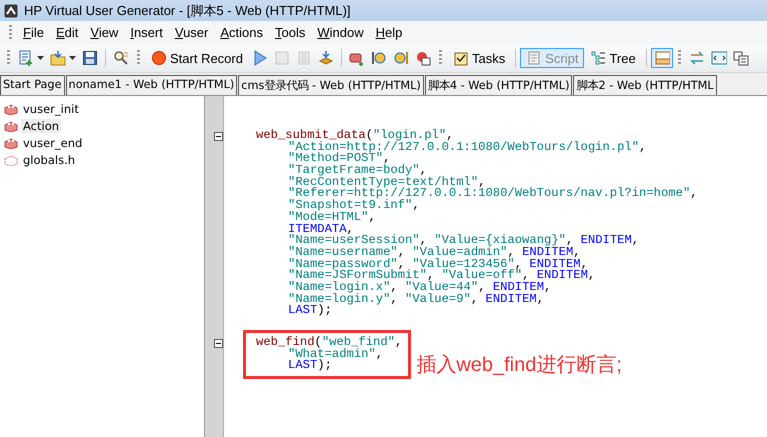 The image size is (767, 437). I want to click on menu-item: Edit, so click(67, 32).